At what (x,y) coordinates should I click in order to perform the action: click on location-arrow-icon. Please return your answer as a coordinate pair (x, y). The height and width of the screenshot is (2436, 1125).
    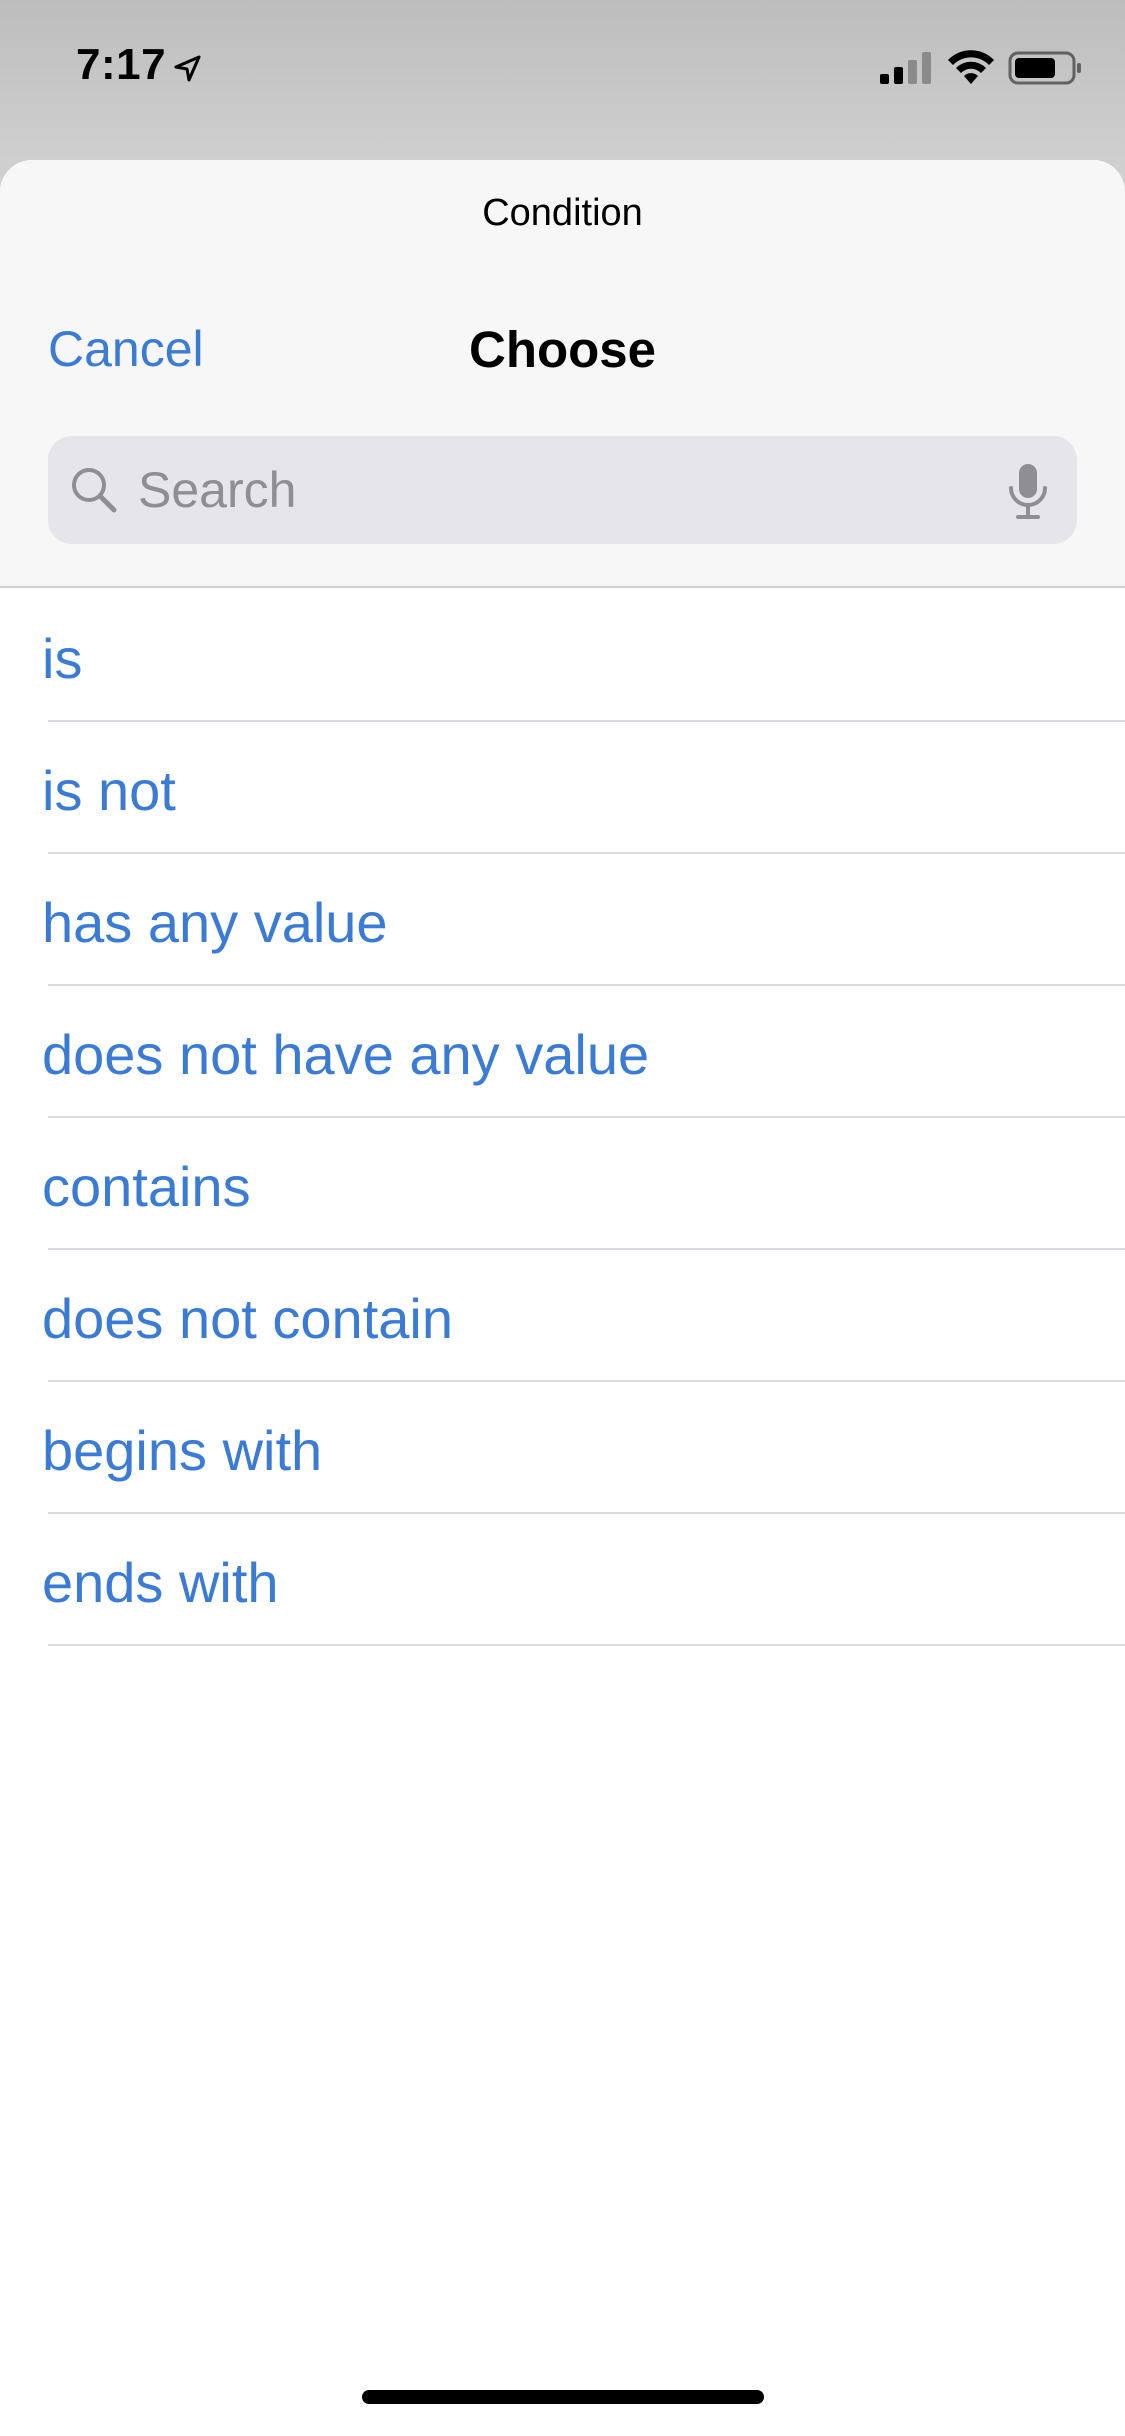
    Looking at the image, I should click on (187, 68).